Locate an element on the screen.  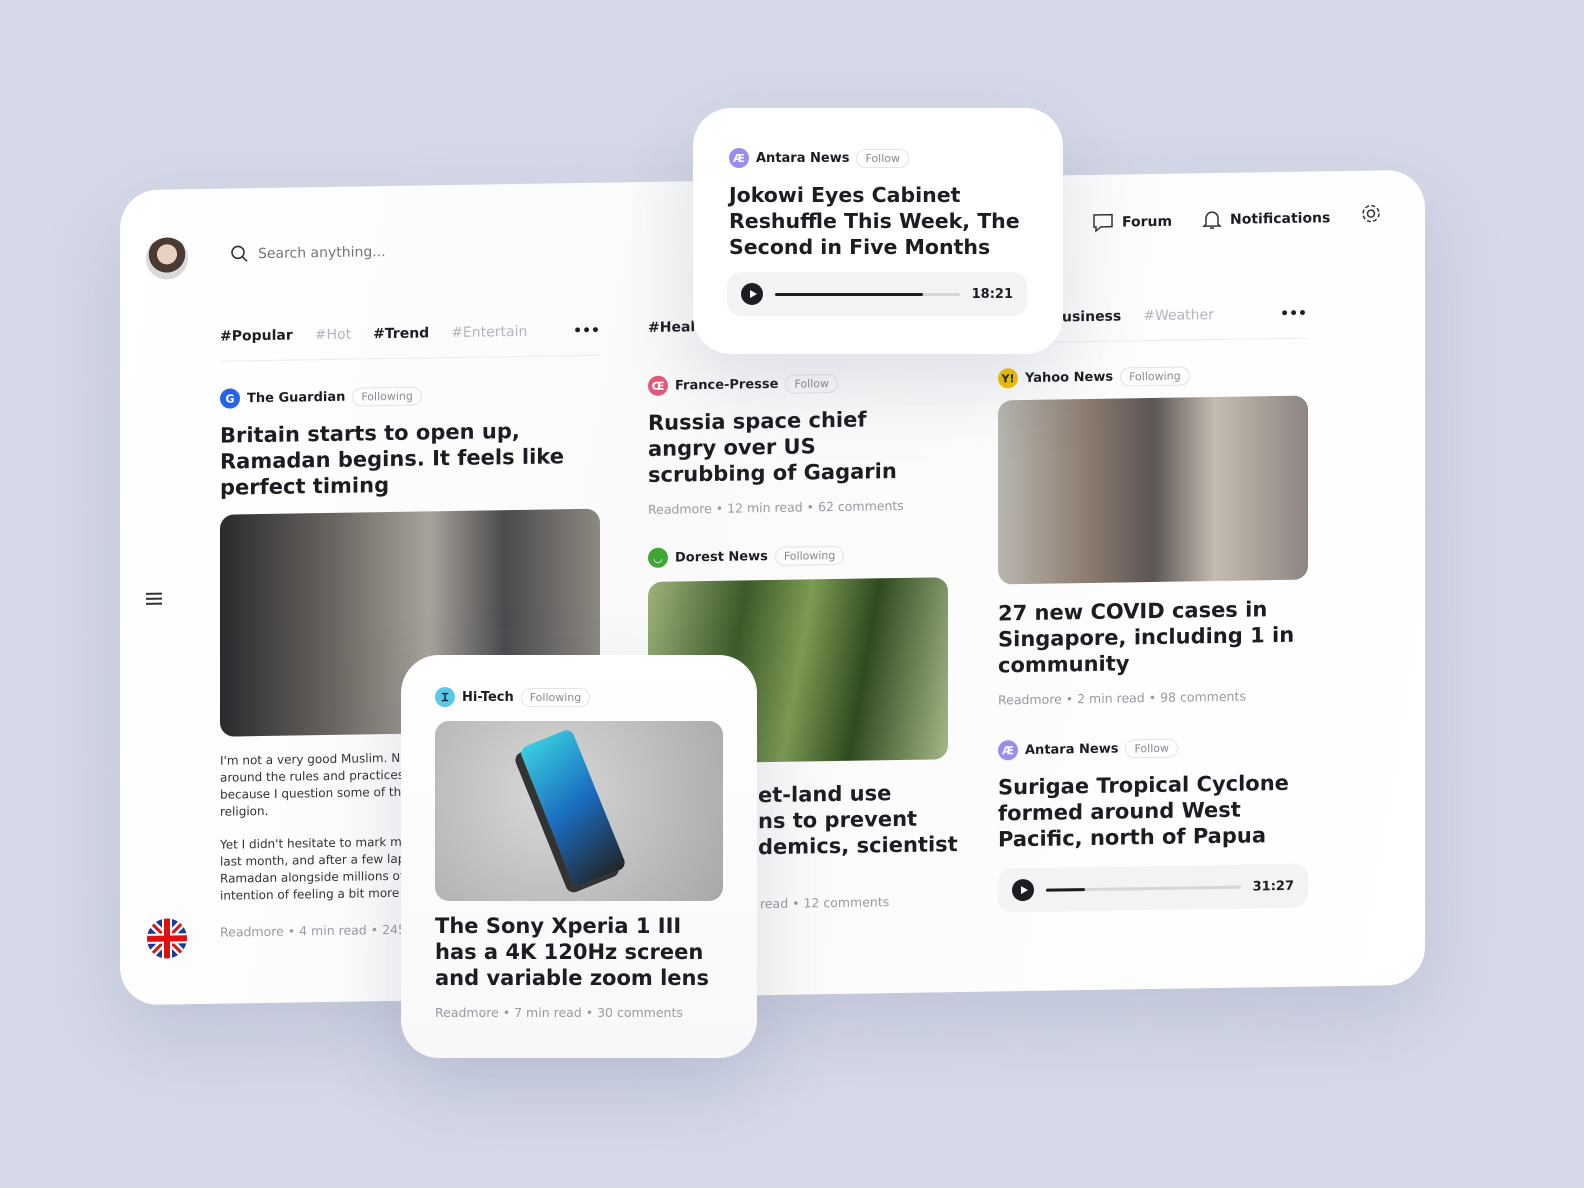
bell-icon is located at coordinates (1212, 220).